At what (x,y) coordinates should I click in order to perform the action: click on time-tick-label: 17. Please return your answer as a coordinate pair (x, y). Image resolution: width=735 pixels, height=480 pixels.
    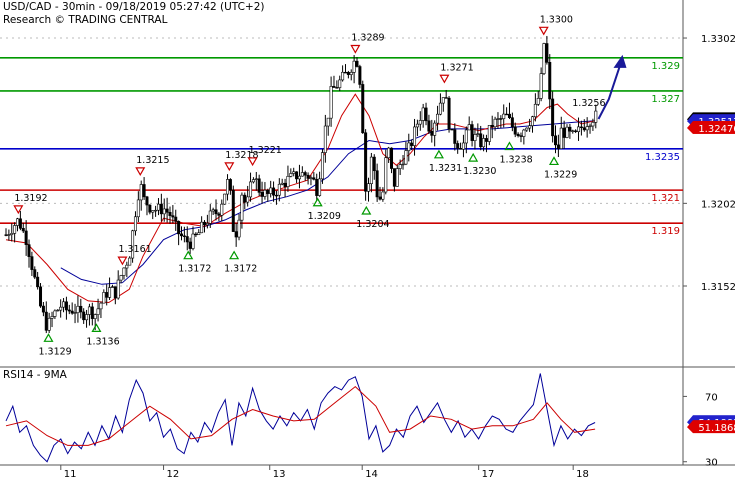
    Looking at the image, I should click on (488, 474).